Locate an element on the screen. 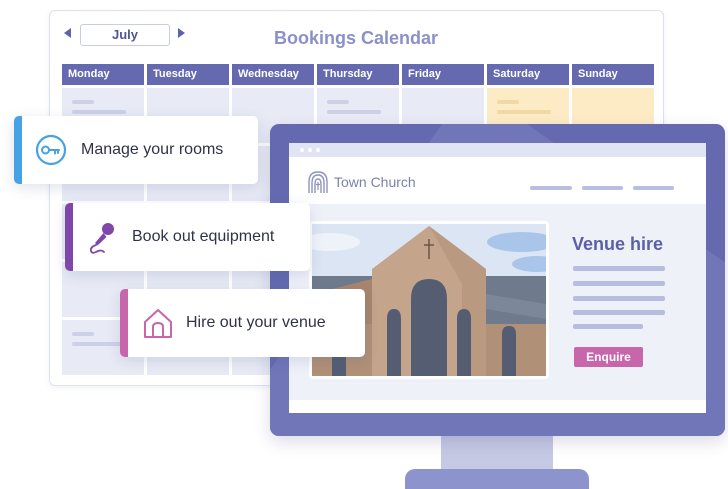 The image size is (728, 489). feature-card-equipment: Book out equipment is located at coordinates (187, 237).